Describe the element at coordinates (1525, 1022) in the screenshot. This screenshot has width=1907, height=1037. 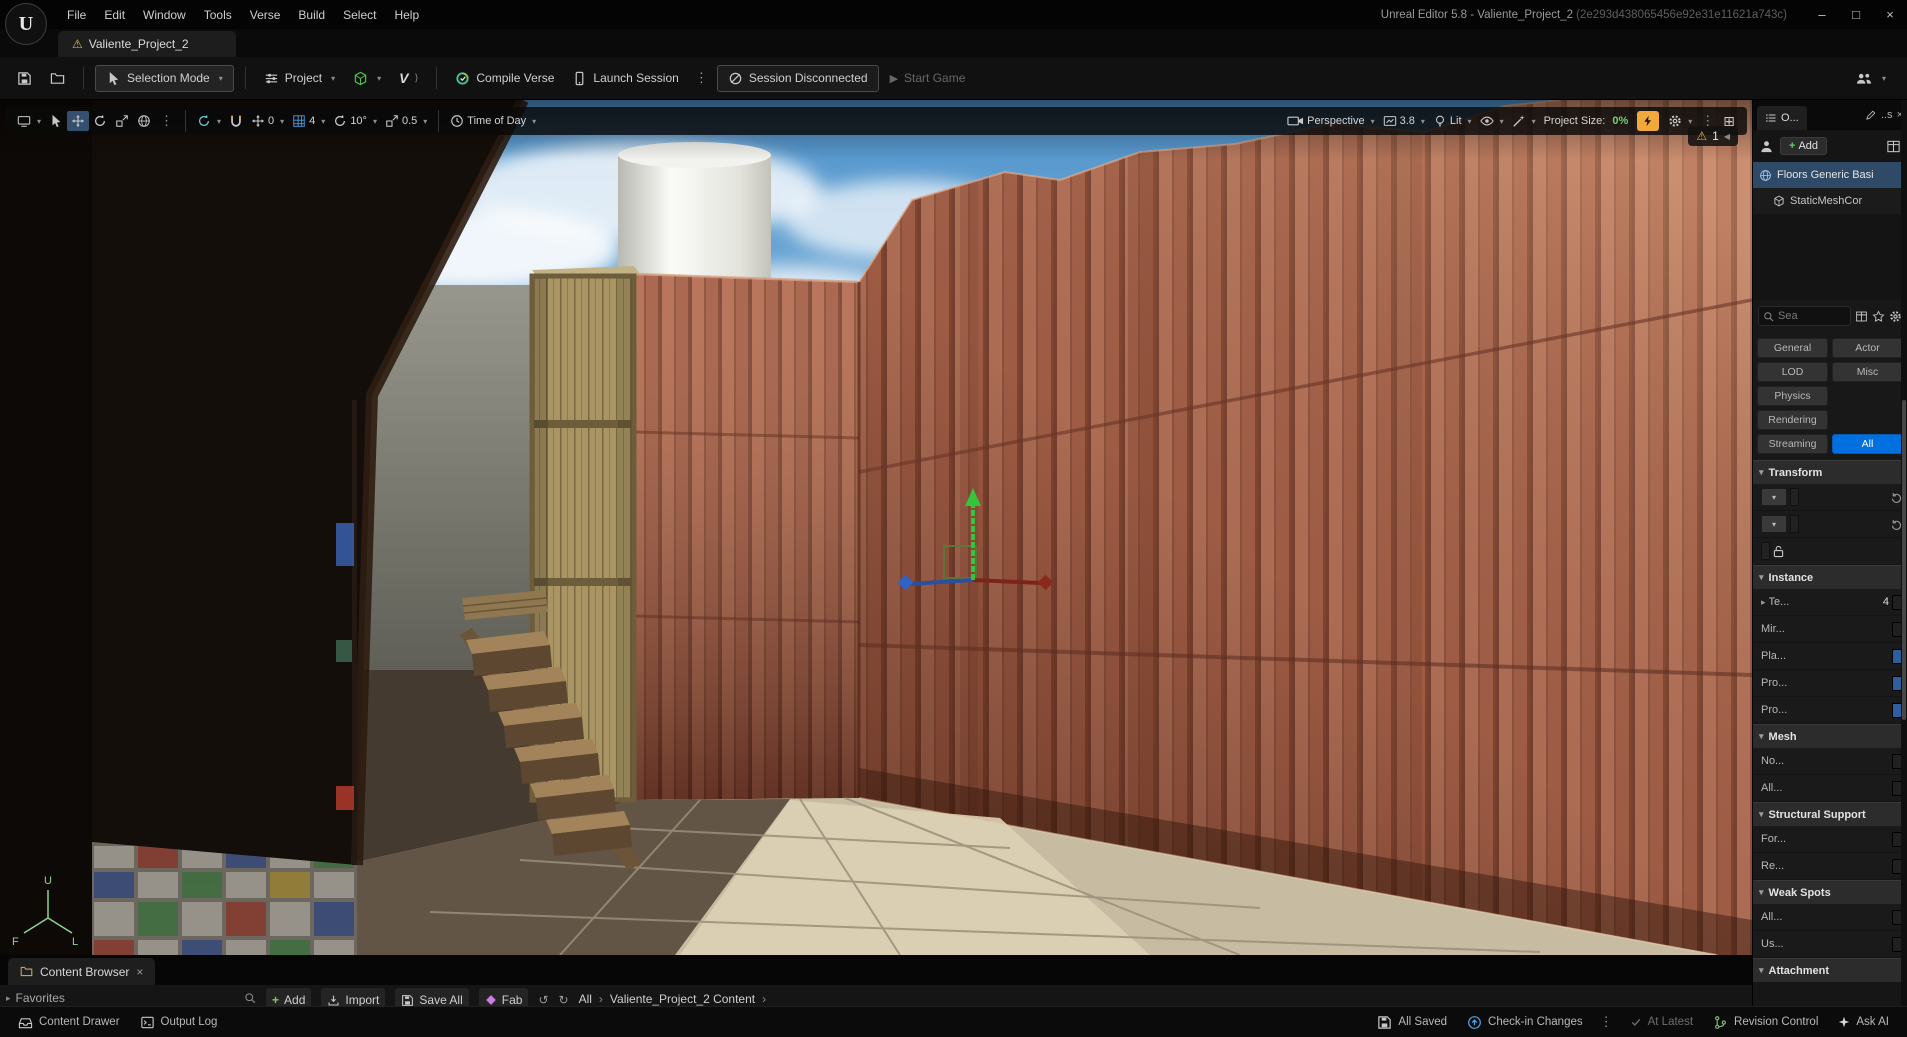
I see `checkin-changes-button: Check-in Changes` at that location.